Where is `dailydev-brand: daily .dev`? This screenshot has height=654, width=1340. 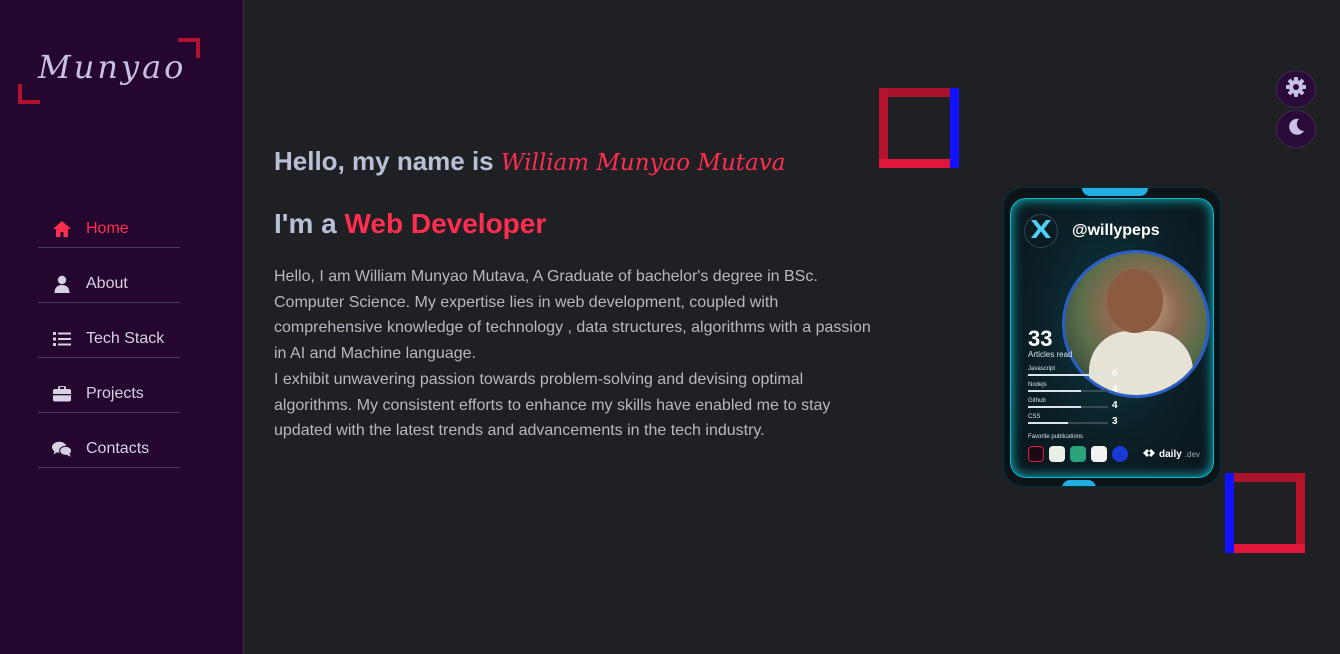
dailydev-brand: daily .dev is located at coordinates (1171, 454).